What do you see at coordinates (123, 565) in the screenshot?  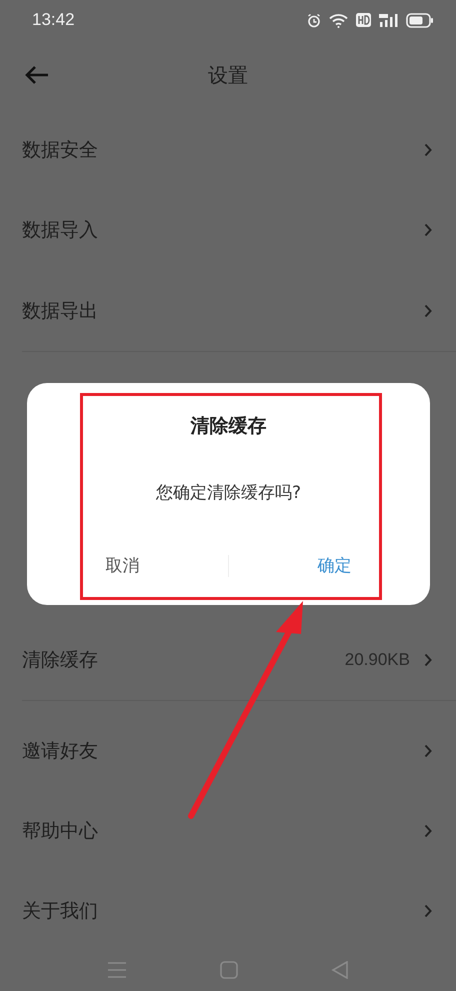 I see `cancel-button: 取消` at bounding box center [123, 565].